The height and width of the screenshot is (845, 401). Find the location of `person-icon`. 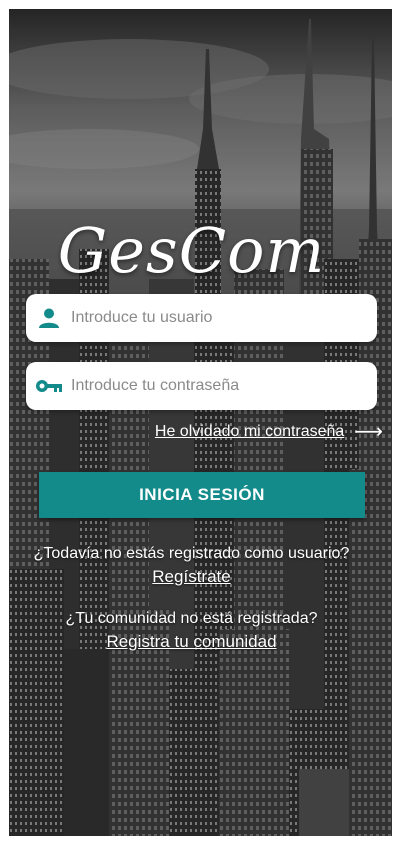

person-icon is located at coordinates (49, 318).